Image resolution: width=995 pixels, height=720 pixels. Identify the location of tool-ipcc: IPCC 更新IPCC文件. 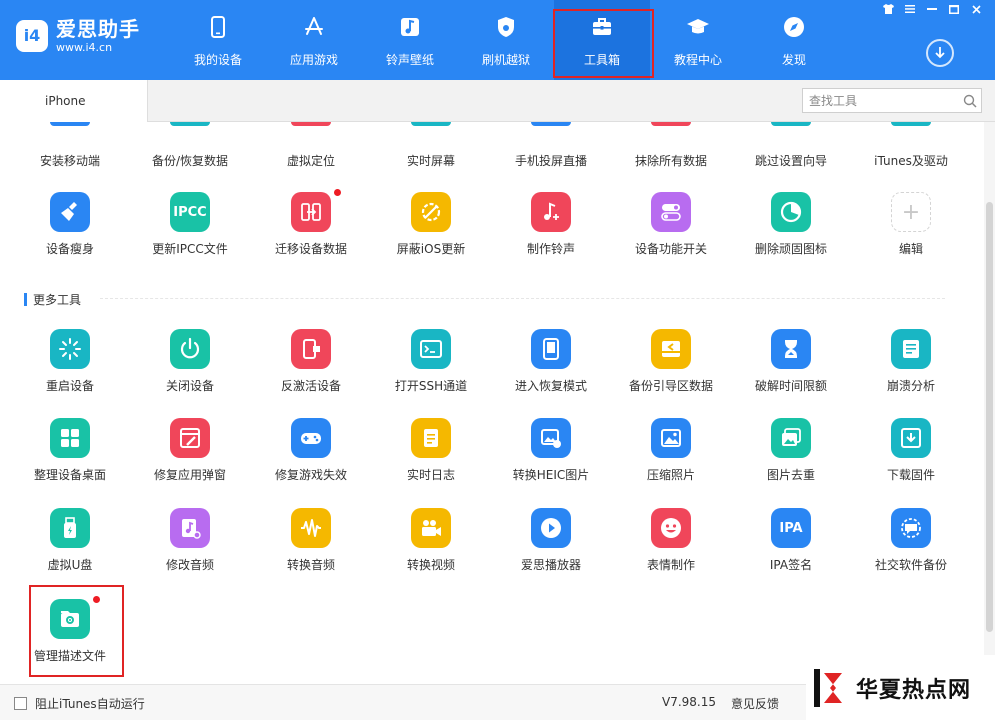
(190, 227).